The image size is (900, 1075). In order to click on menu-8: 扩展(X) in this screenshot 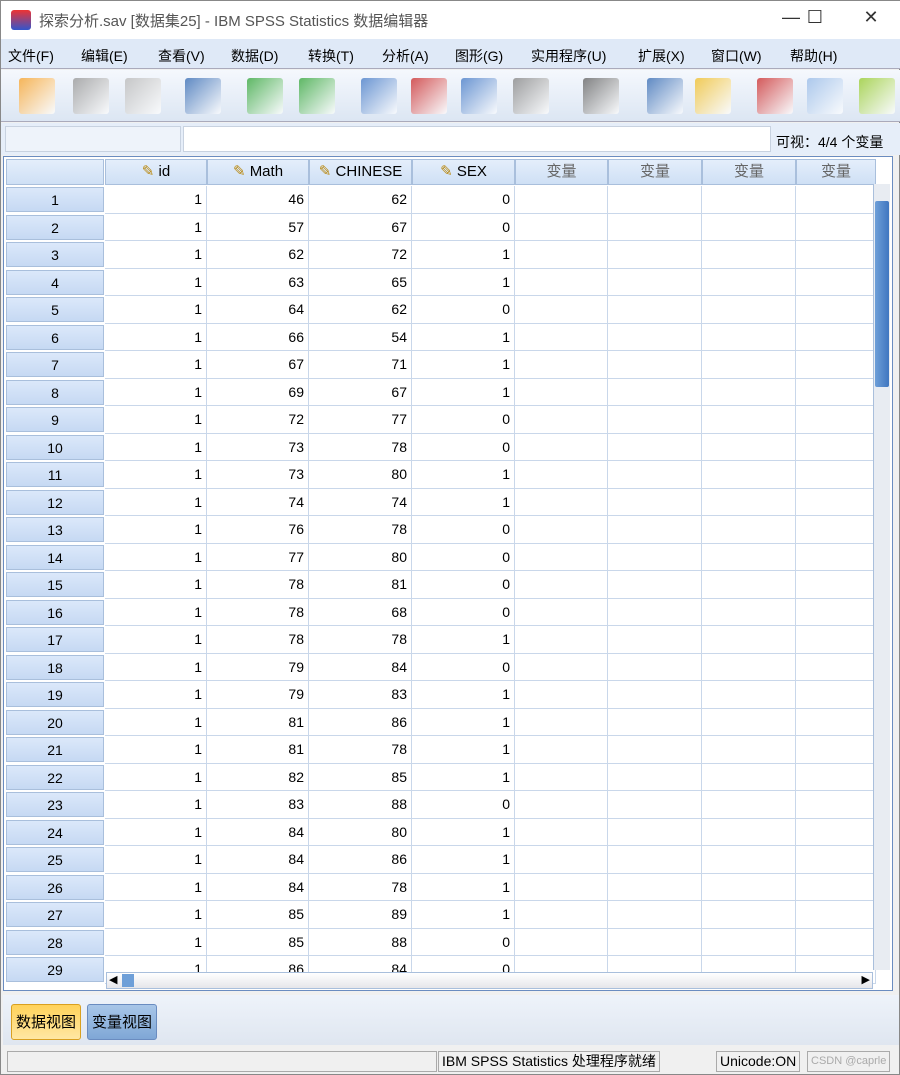, I will do `click(661, 56)`.